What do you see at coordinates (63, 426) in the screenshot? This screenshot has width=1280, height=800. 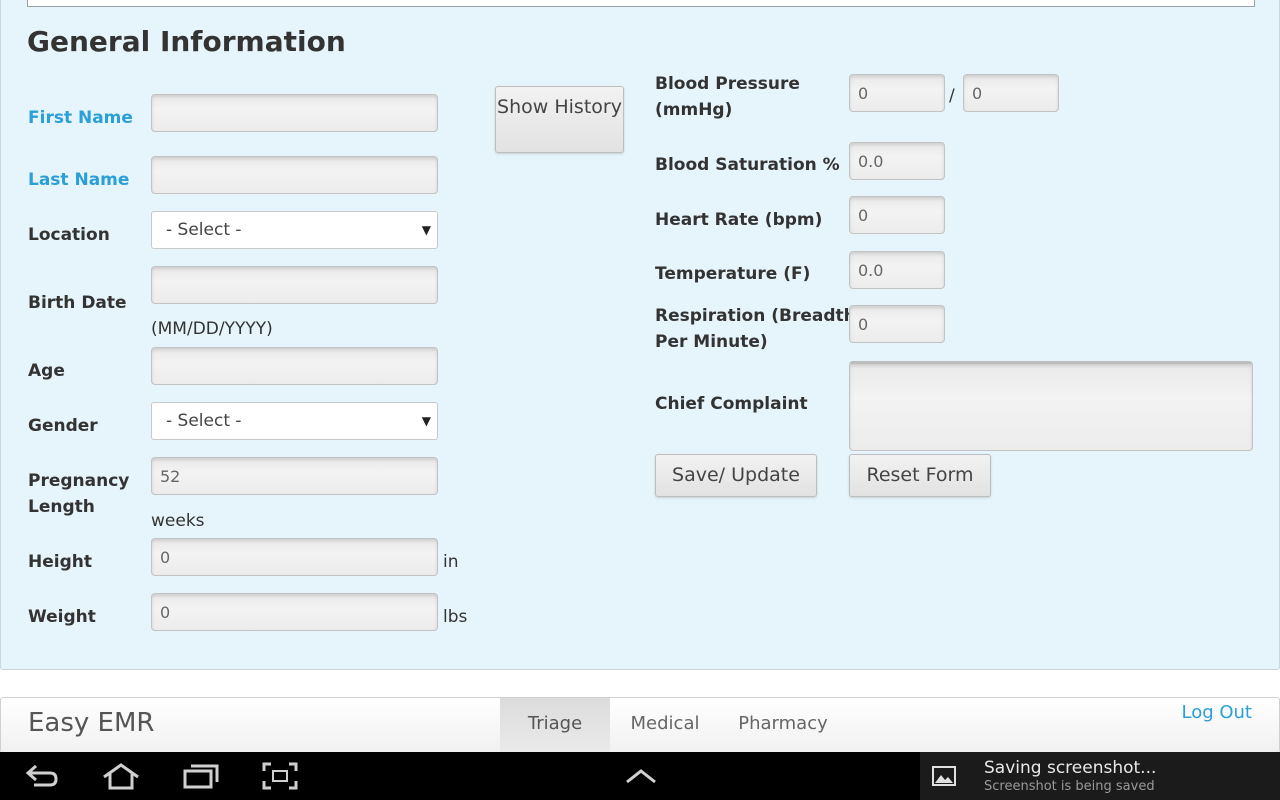 I see `gender-label: Gender` at bounding box center [63, 426].